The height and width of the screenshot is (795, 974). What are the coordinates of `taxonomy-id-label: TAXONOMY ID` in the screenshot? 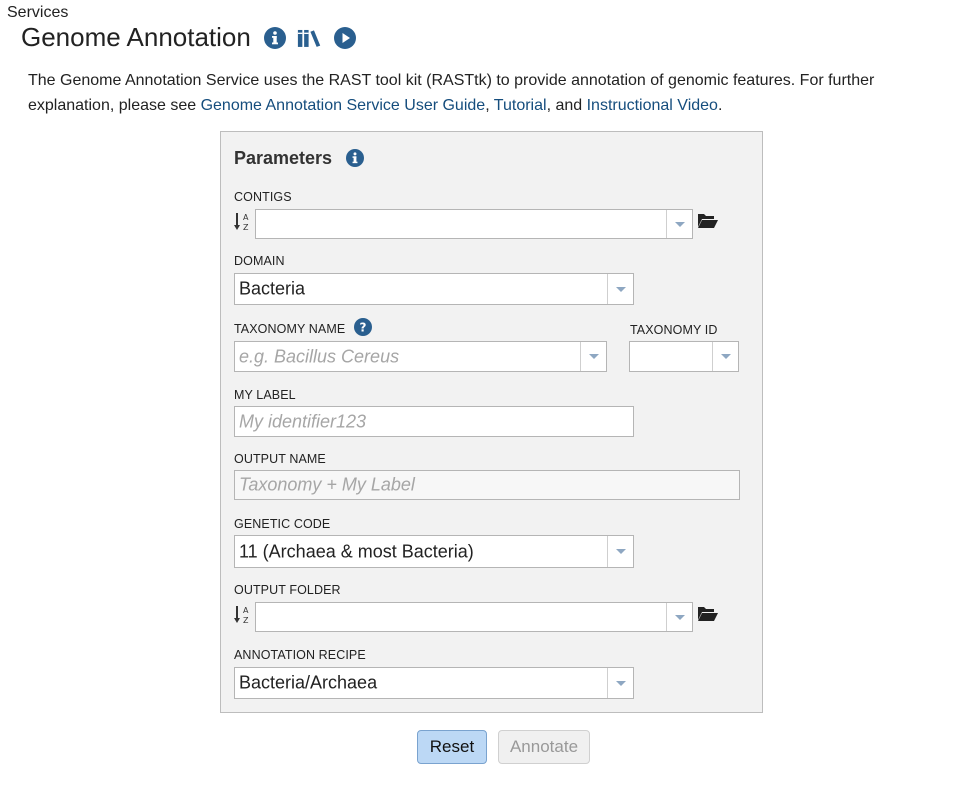 It's located at (674, 330).